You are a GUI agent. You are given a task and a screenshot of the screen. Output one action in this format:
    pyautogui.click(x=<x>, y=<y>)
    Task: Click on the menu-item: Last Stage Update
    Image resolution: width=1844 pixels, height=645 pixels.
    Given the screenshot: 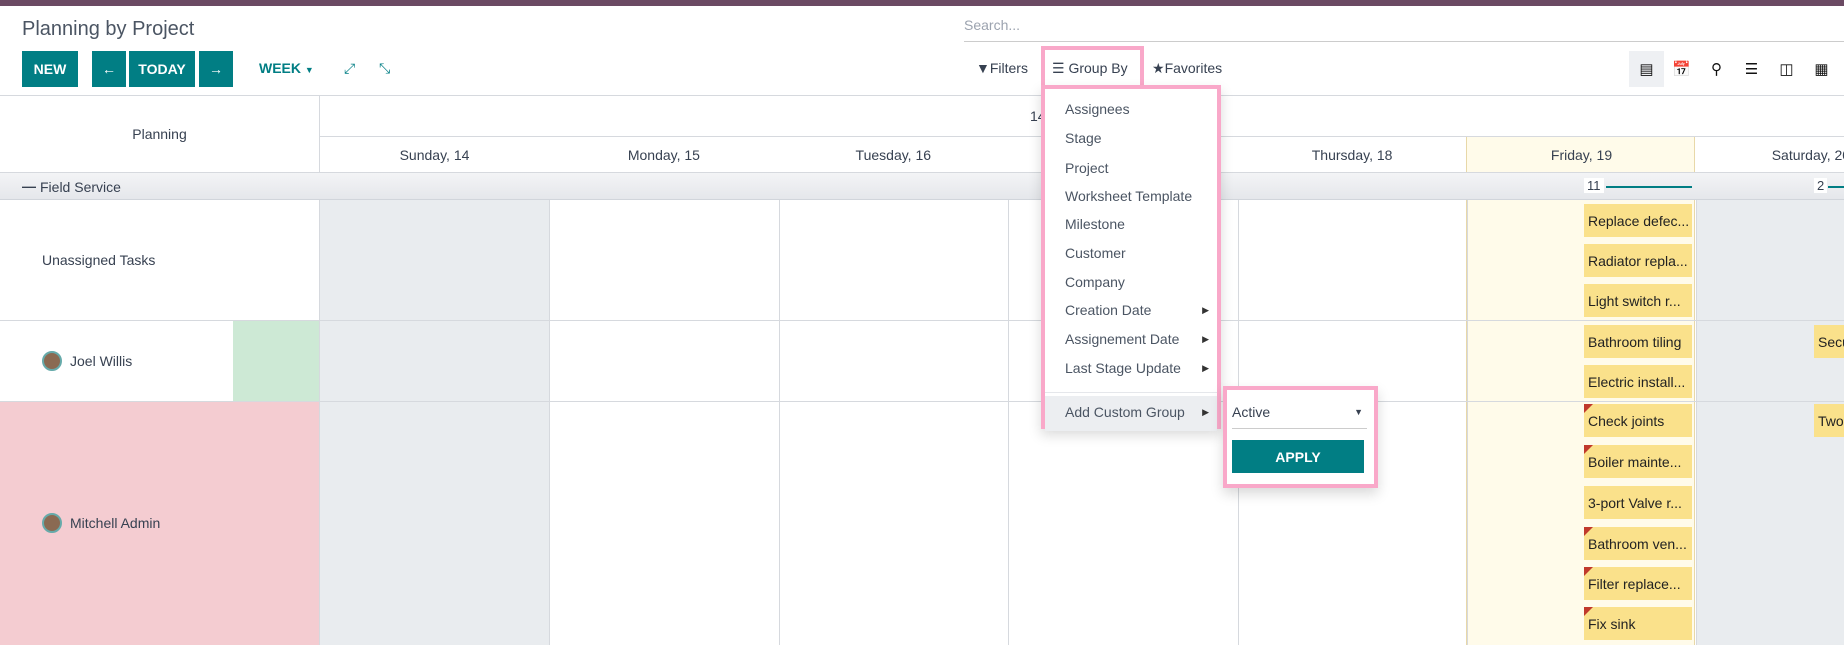 What is the action you would take?
    pyautogui.click(x=1123, y=368)
    